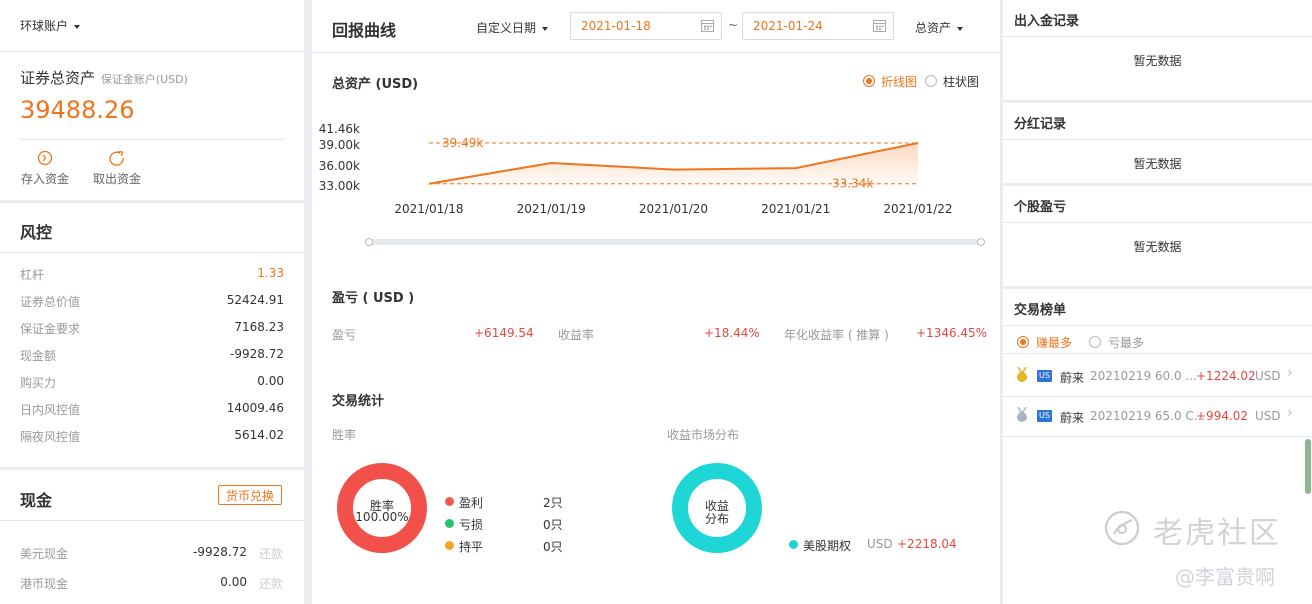  Describe the element at coordinates (818, 26) in the screenshot. I see `end-date-input: 2021-01-24` at that location.